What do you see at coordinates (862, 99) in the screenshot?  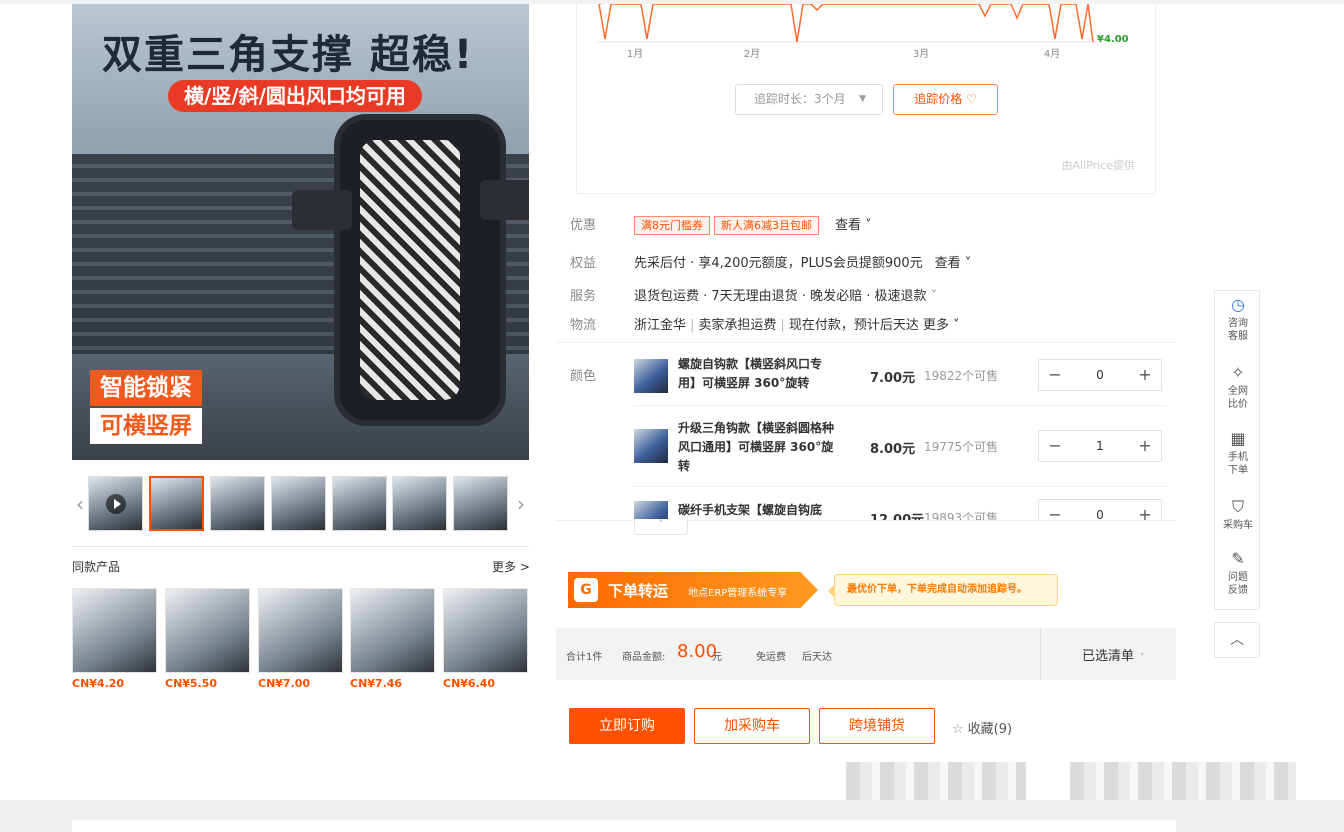 I see `caret-down-icon: ▼` at bounding box center [862, 99].